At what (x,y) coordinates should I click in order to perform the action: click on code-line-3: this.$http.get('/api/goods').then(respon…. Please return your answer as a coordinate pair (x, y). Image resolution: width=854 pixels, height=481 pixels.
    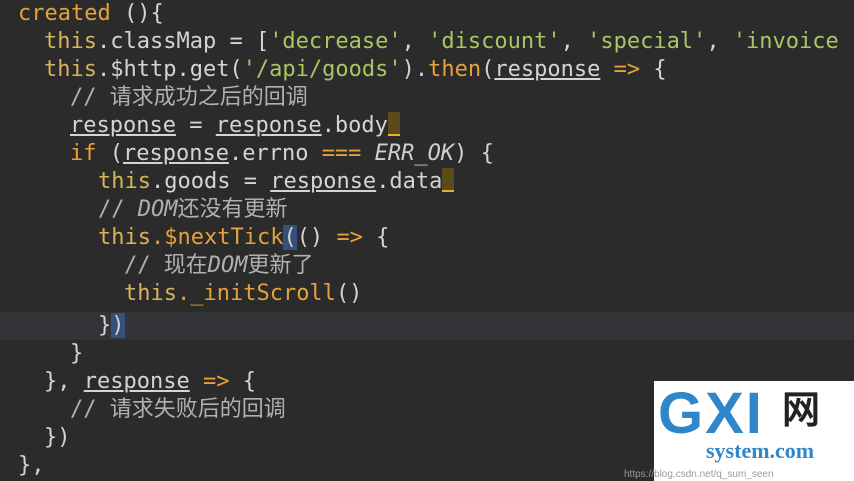
    Looking at the image, I should click on (427, 70).